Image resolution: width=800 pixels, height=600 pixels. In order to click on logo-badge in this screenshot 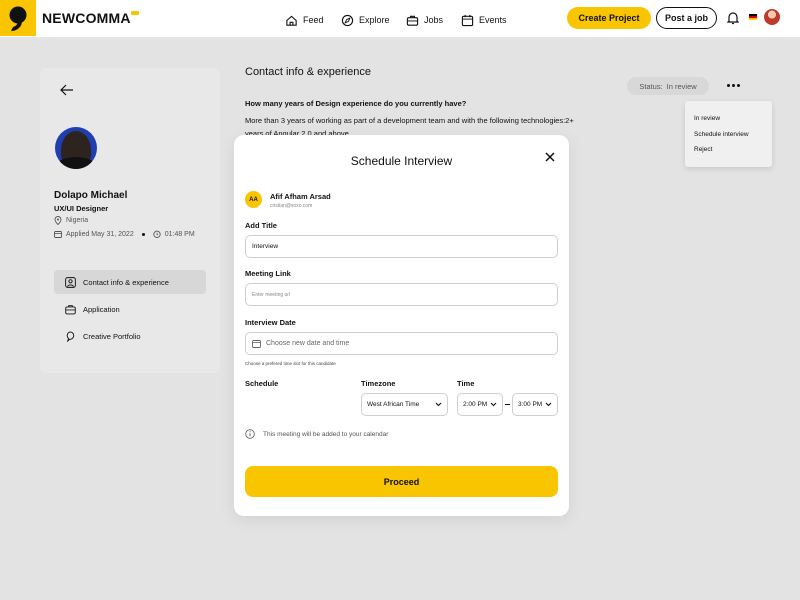, I will do `click(135, 13)`.